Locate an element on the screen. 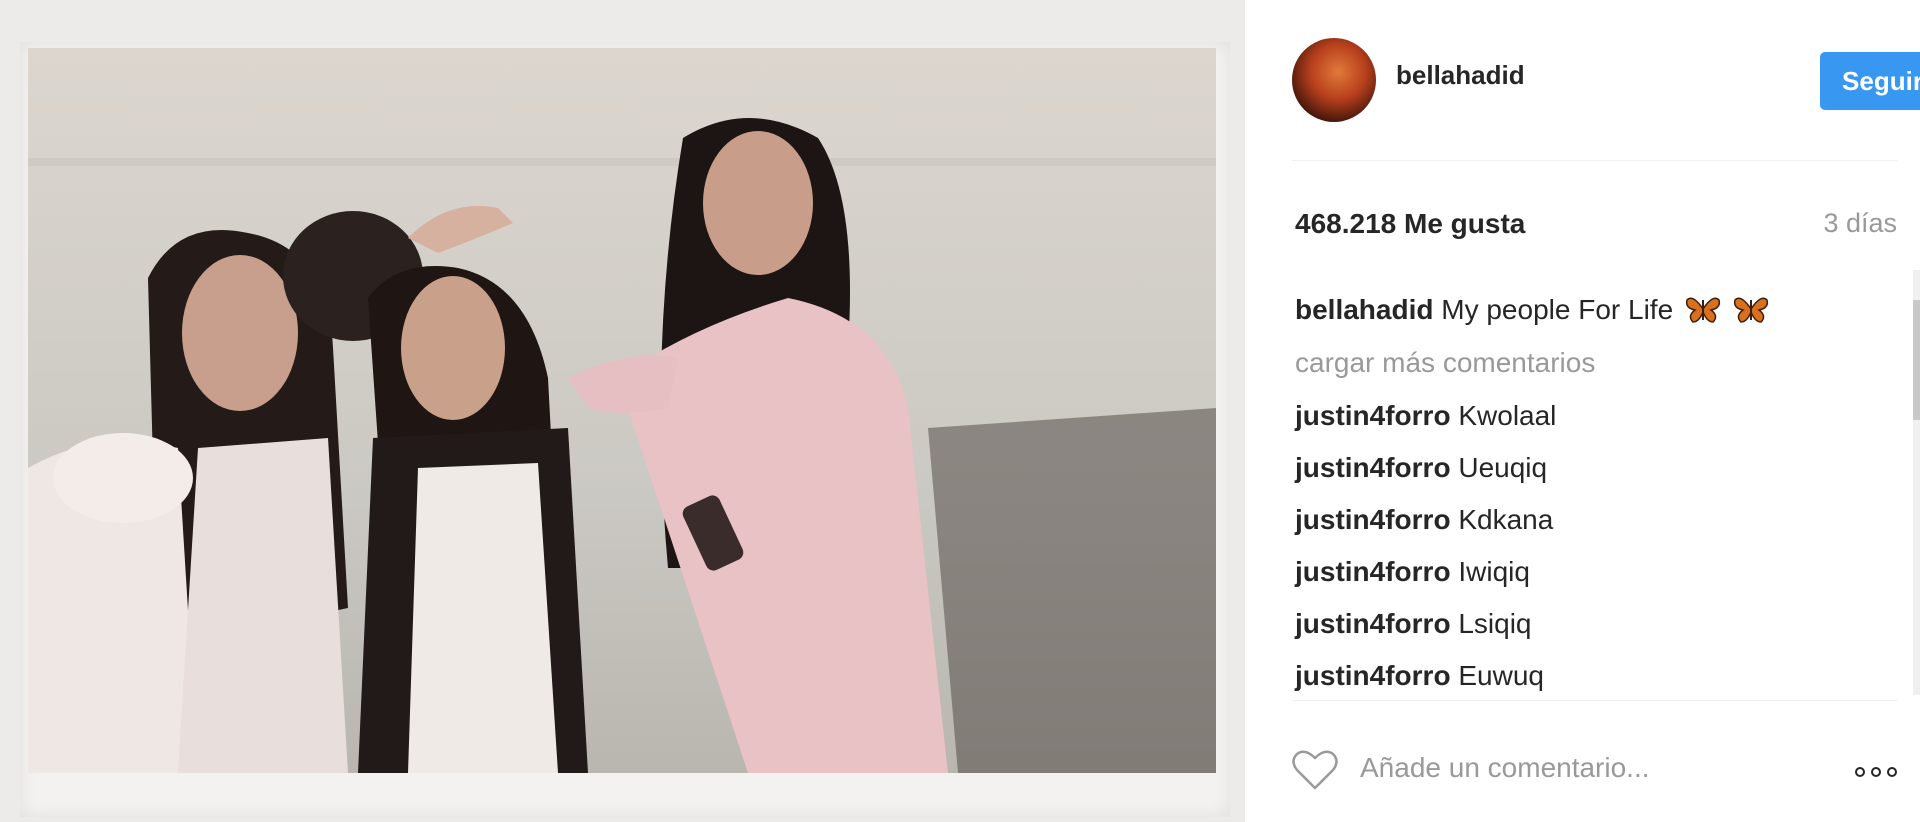  comment-text: Iwiqiq is located at coordinates (1494, 571).